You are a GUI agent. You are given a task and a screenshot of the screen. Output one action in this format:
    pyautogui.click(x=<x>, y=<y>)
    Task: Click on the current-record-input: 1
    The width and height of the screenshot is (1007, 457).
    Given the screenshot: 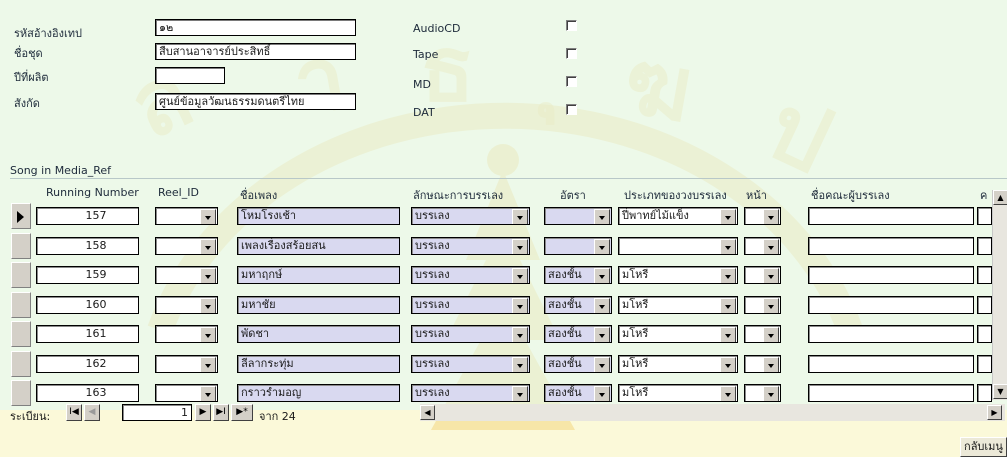 What is the action you would take?
    pyautogui.click(x=157, y=412)
    